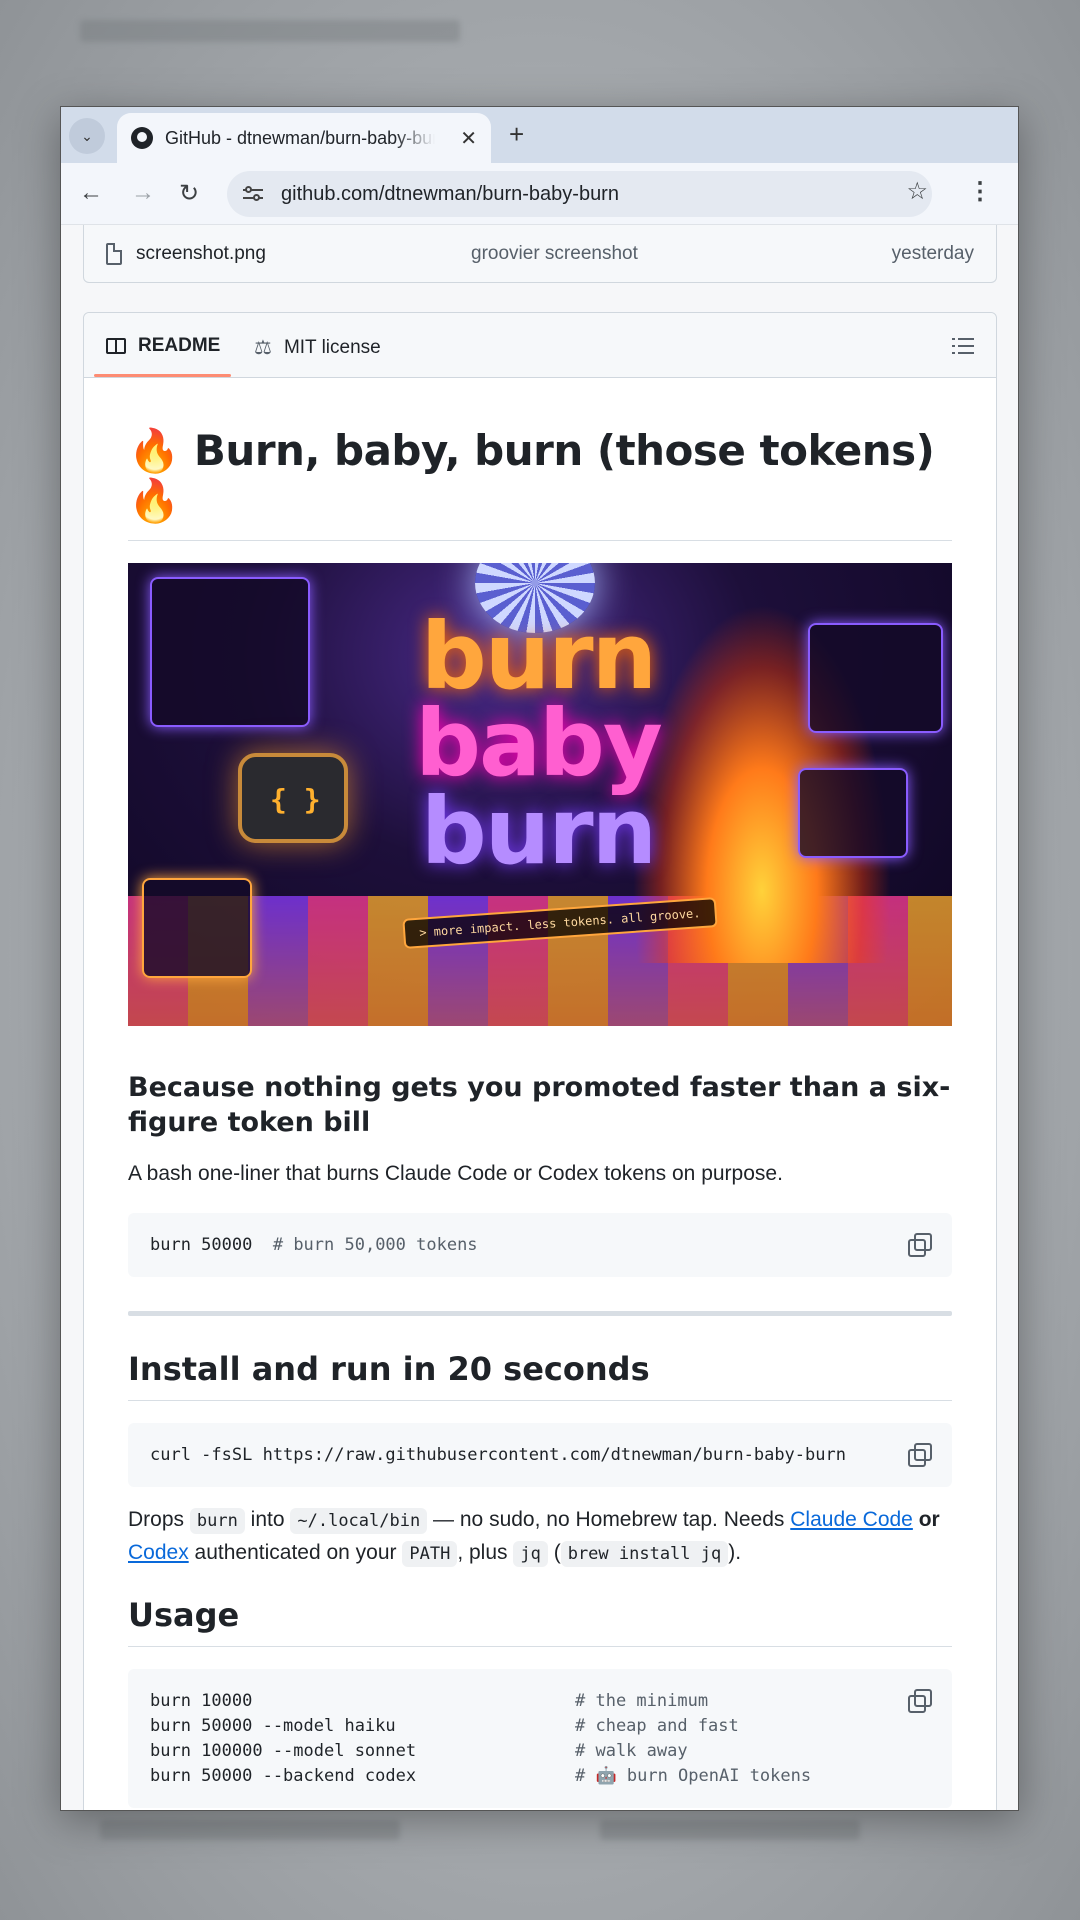 Image resolution: width=1080 pixels, height=1920 pixels. I want to click on usage-comment: # walk away, so click(631, 1750).